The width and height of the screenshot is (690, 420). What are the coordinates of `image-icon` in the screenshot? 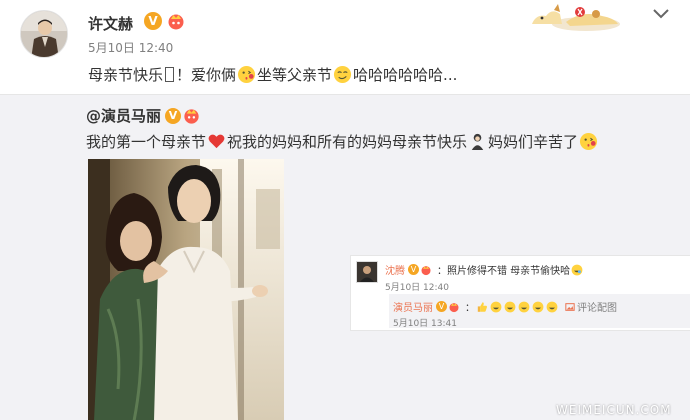 It's located at (570, 306).